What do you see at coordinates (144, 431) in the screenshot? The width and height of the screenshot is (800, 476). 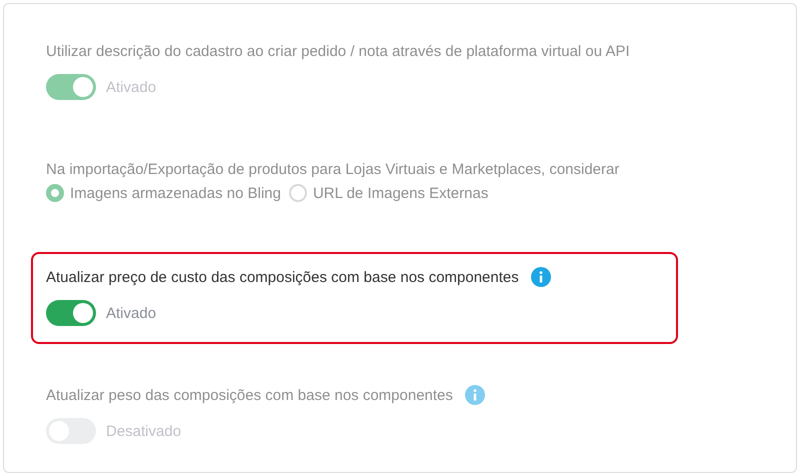 I see `toggle-status: Desativado` at bounding box center [144, 431].